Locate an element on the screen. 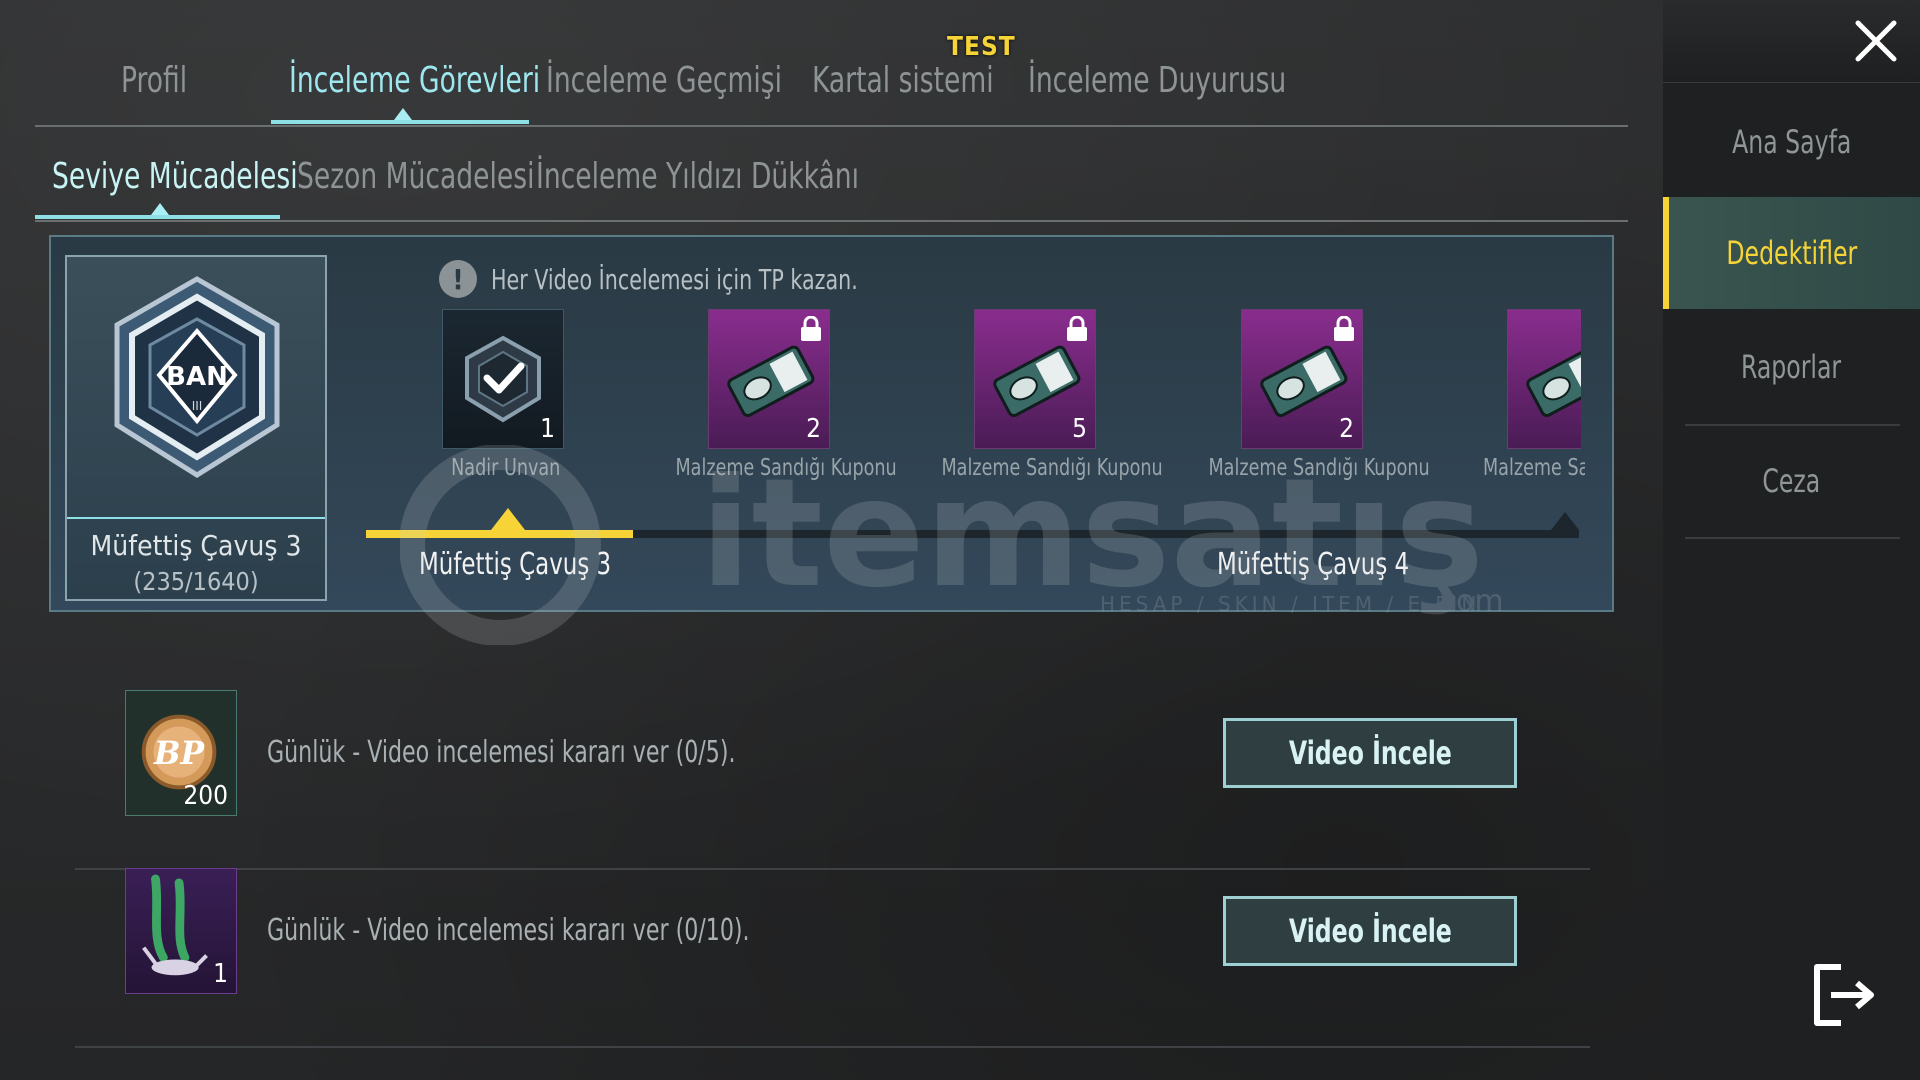  tab-profil: Profil is located at coordinates (154, 80).